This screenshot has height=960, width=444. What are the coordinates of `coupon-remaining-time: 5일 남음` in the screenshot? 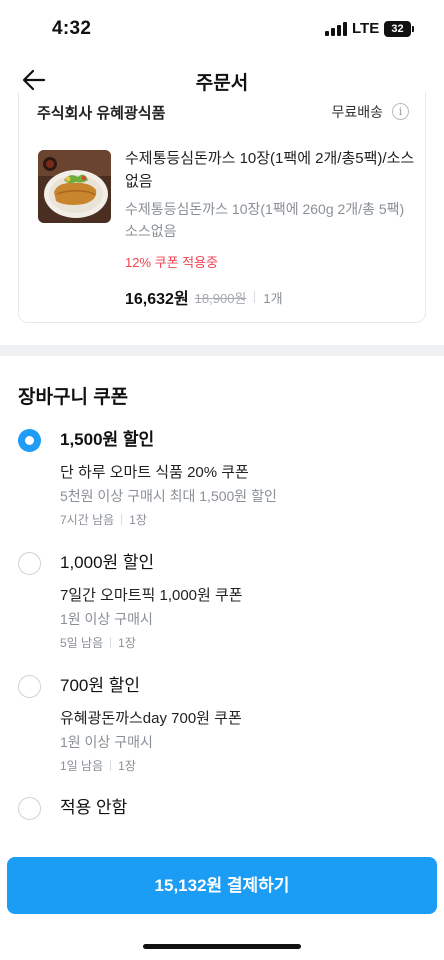 It's located at (82, 643).